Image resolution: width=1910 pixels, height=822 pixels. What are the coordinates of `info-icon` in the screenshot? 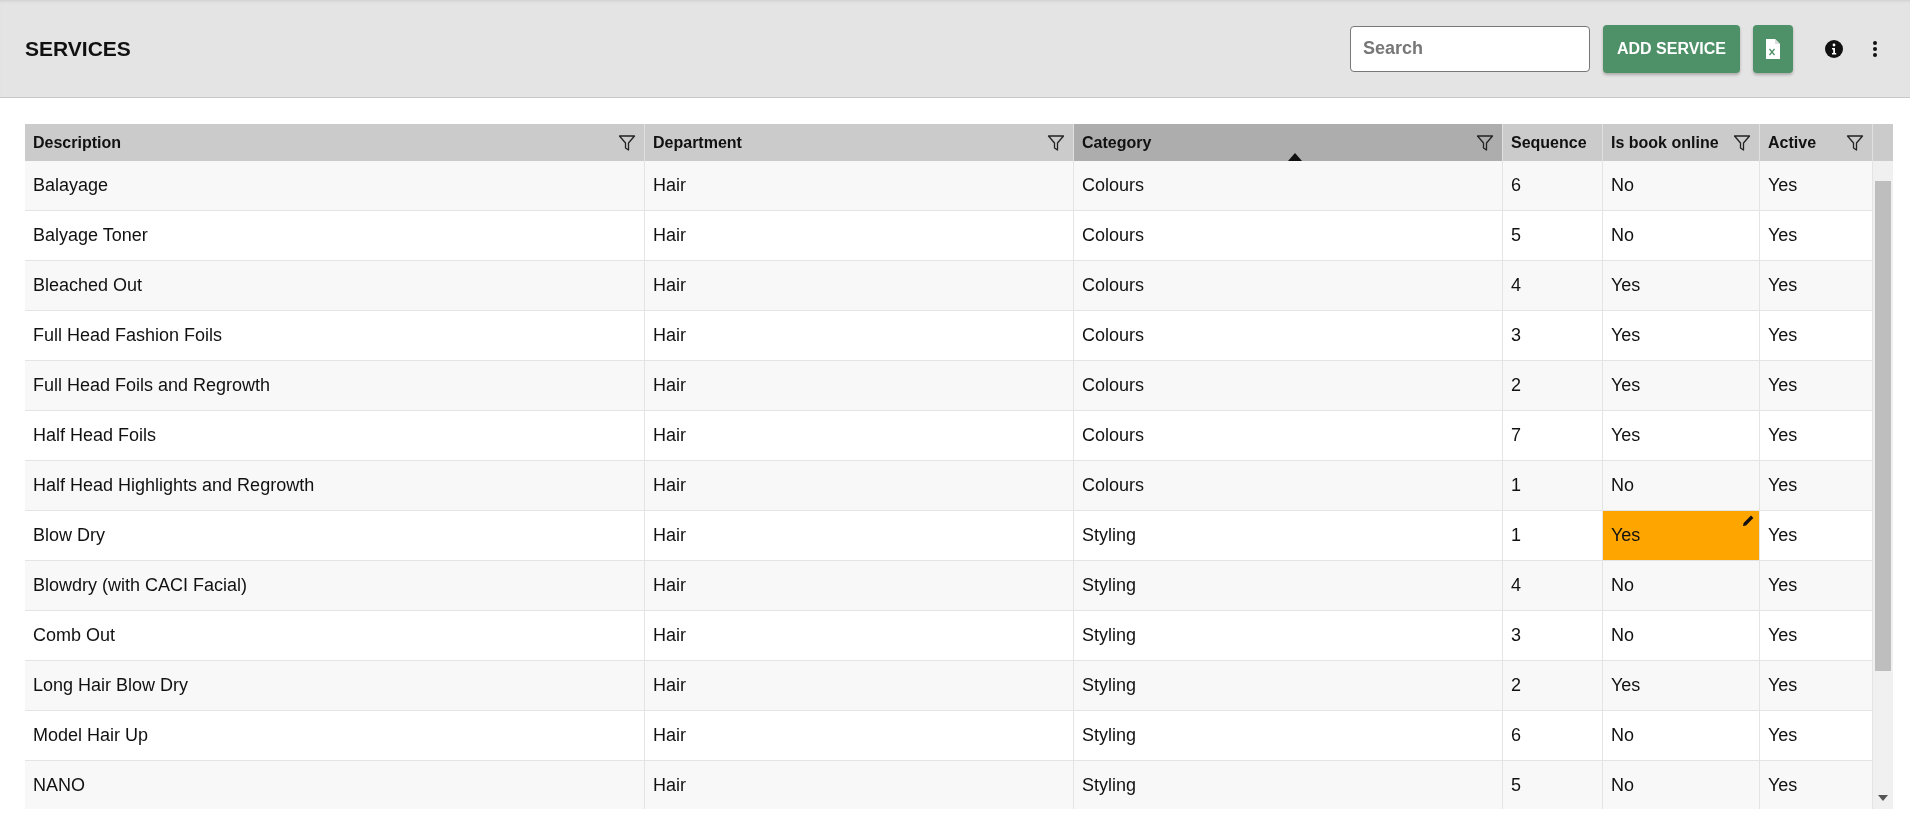 It's located at (1834, 48).